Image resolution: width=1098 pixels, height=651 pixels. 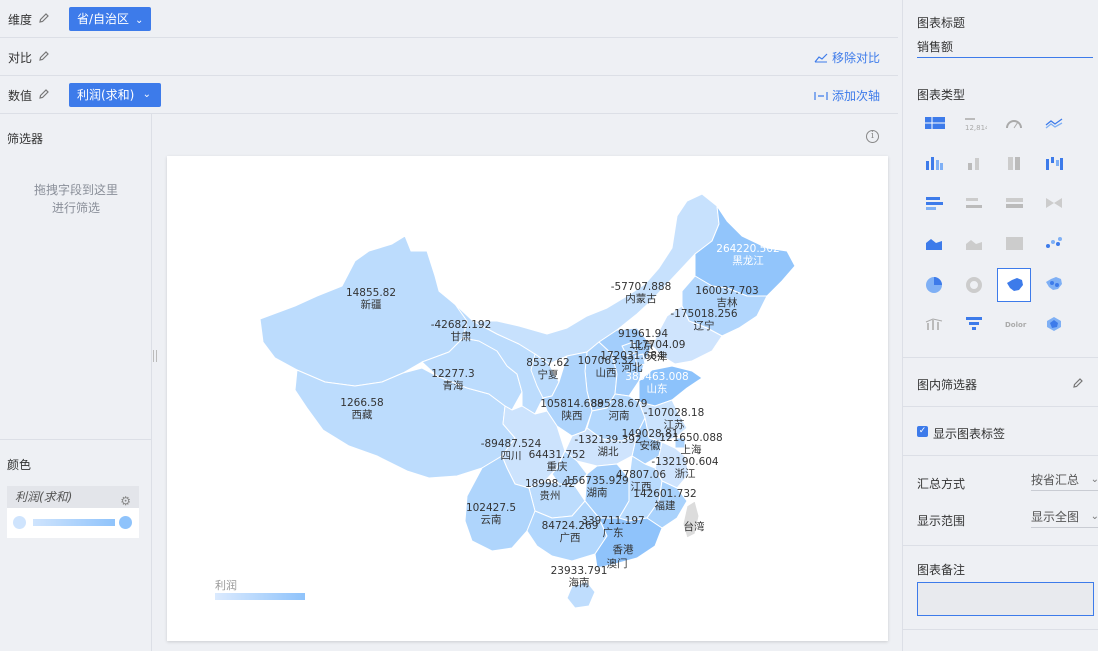 What do you see at coordinates (19, 465) in the screenshot?
I see `color-title: 颜色` at bounding box center [19, 465].